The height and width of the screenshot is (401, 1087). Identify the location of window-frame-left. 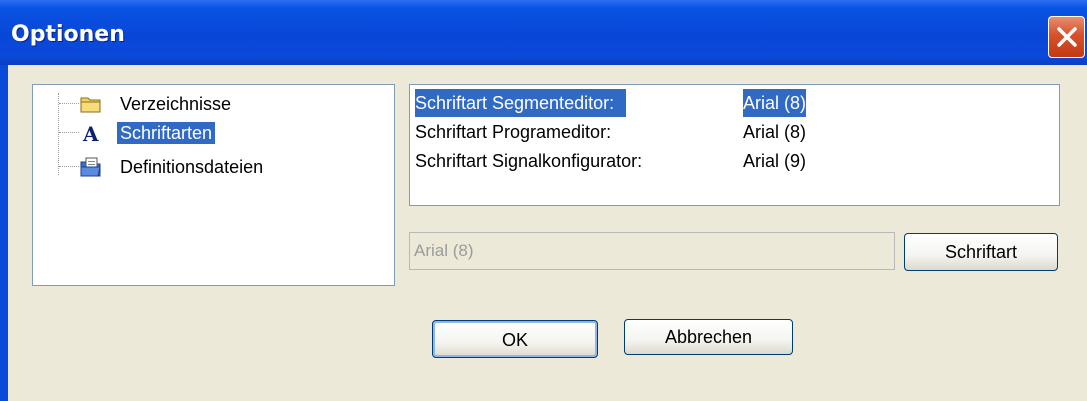
(4, 233).